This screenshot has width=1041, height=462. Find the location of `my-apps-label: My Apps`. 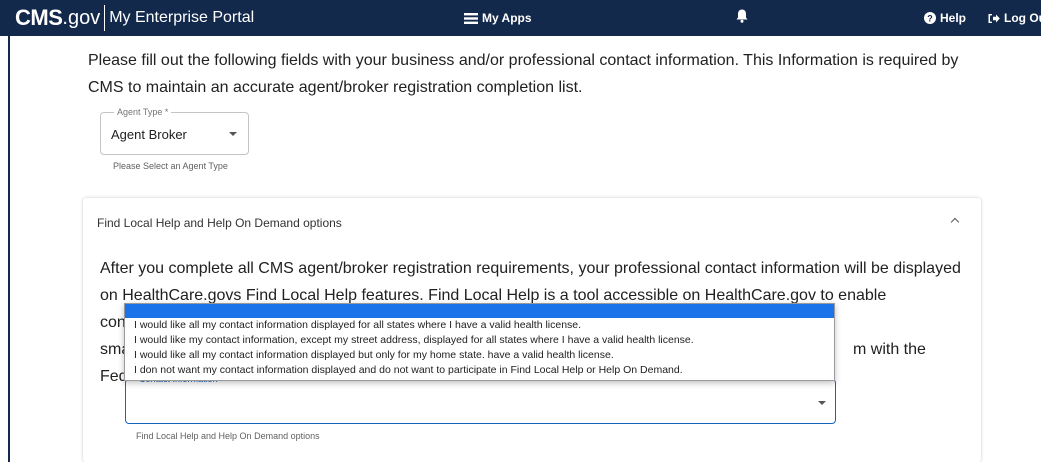

my-apps-label: My Apps is located at coordinates (507, 18).